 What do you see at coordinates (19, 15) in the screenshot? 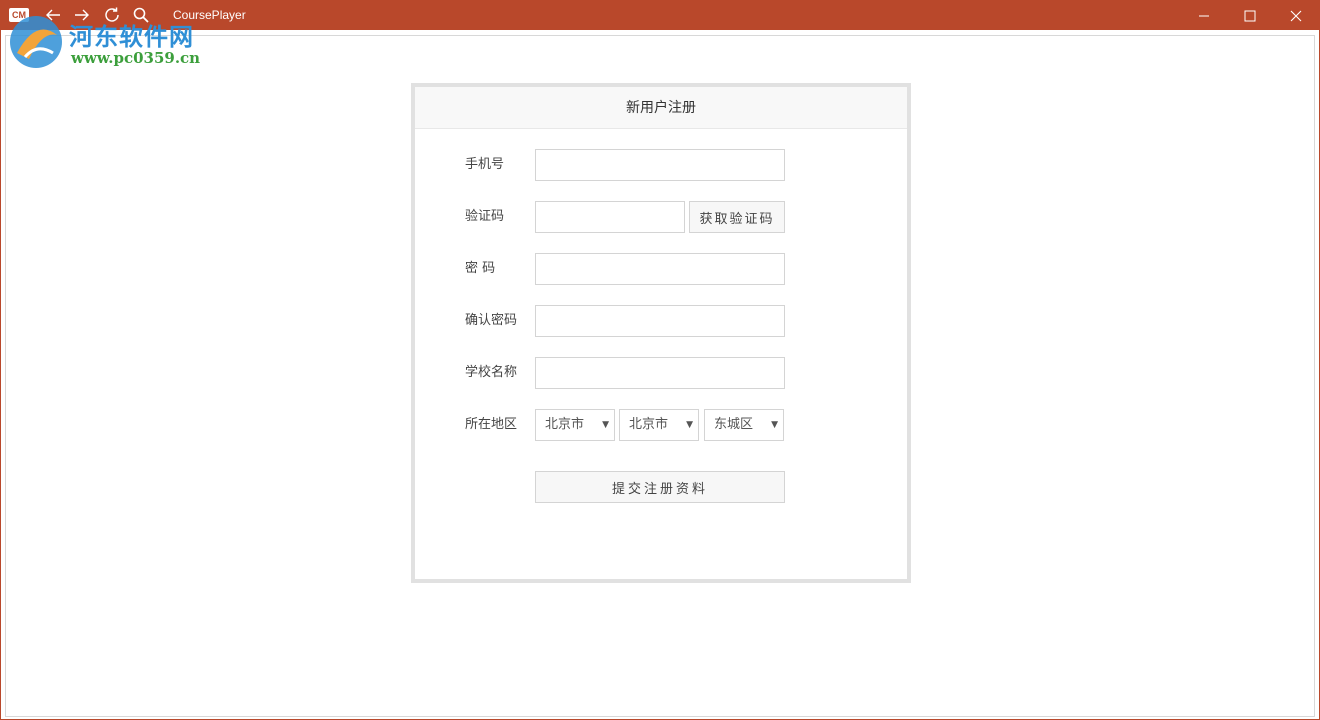
I see `app-logo: CM` at bounding box center [19, 15].